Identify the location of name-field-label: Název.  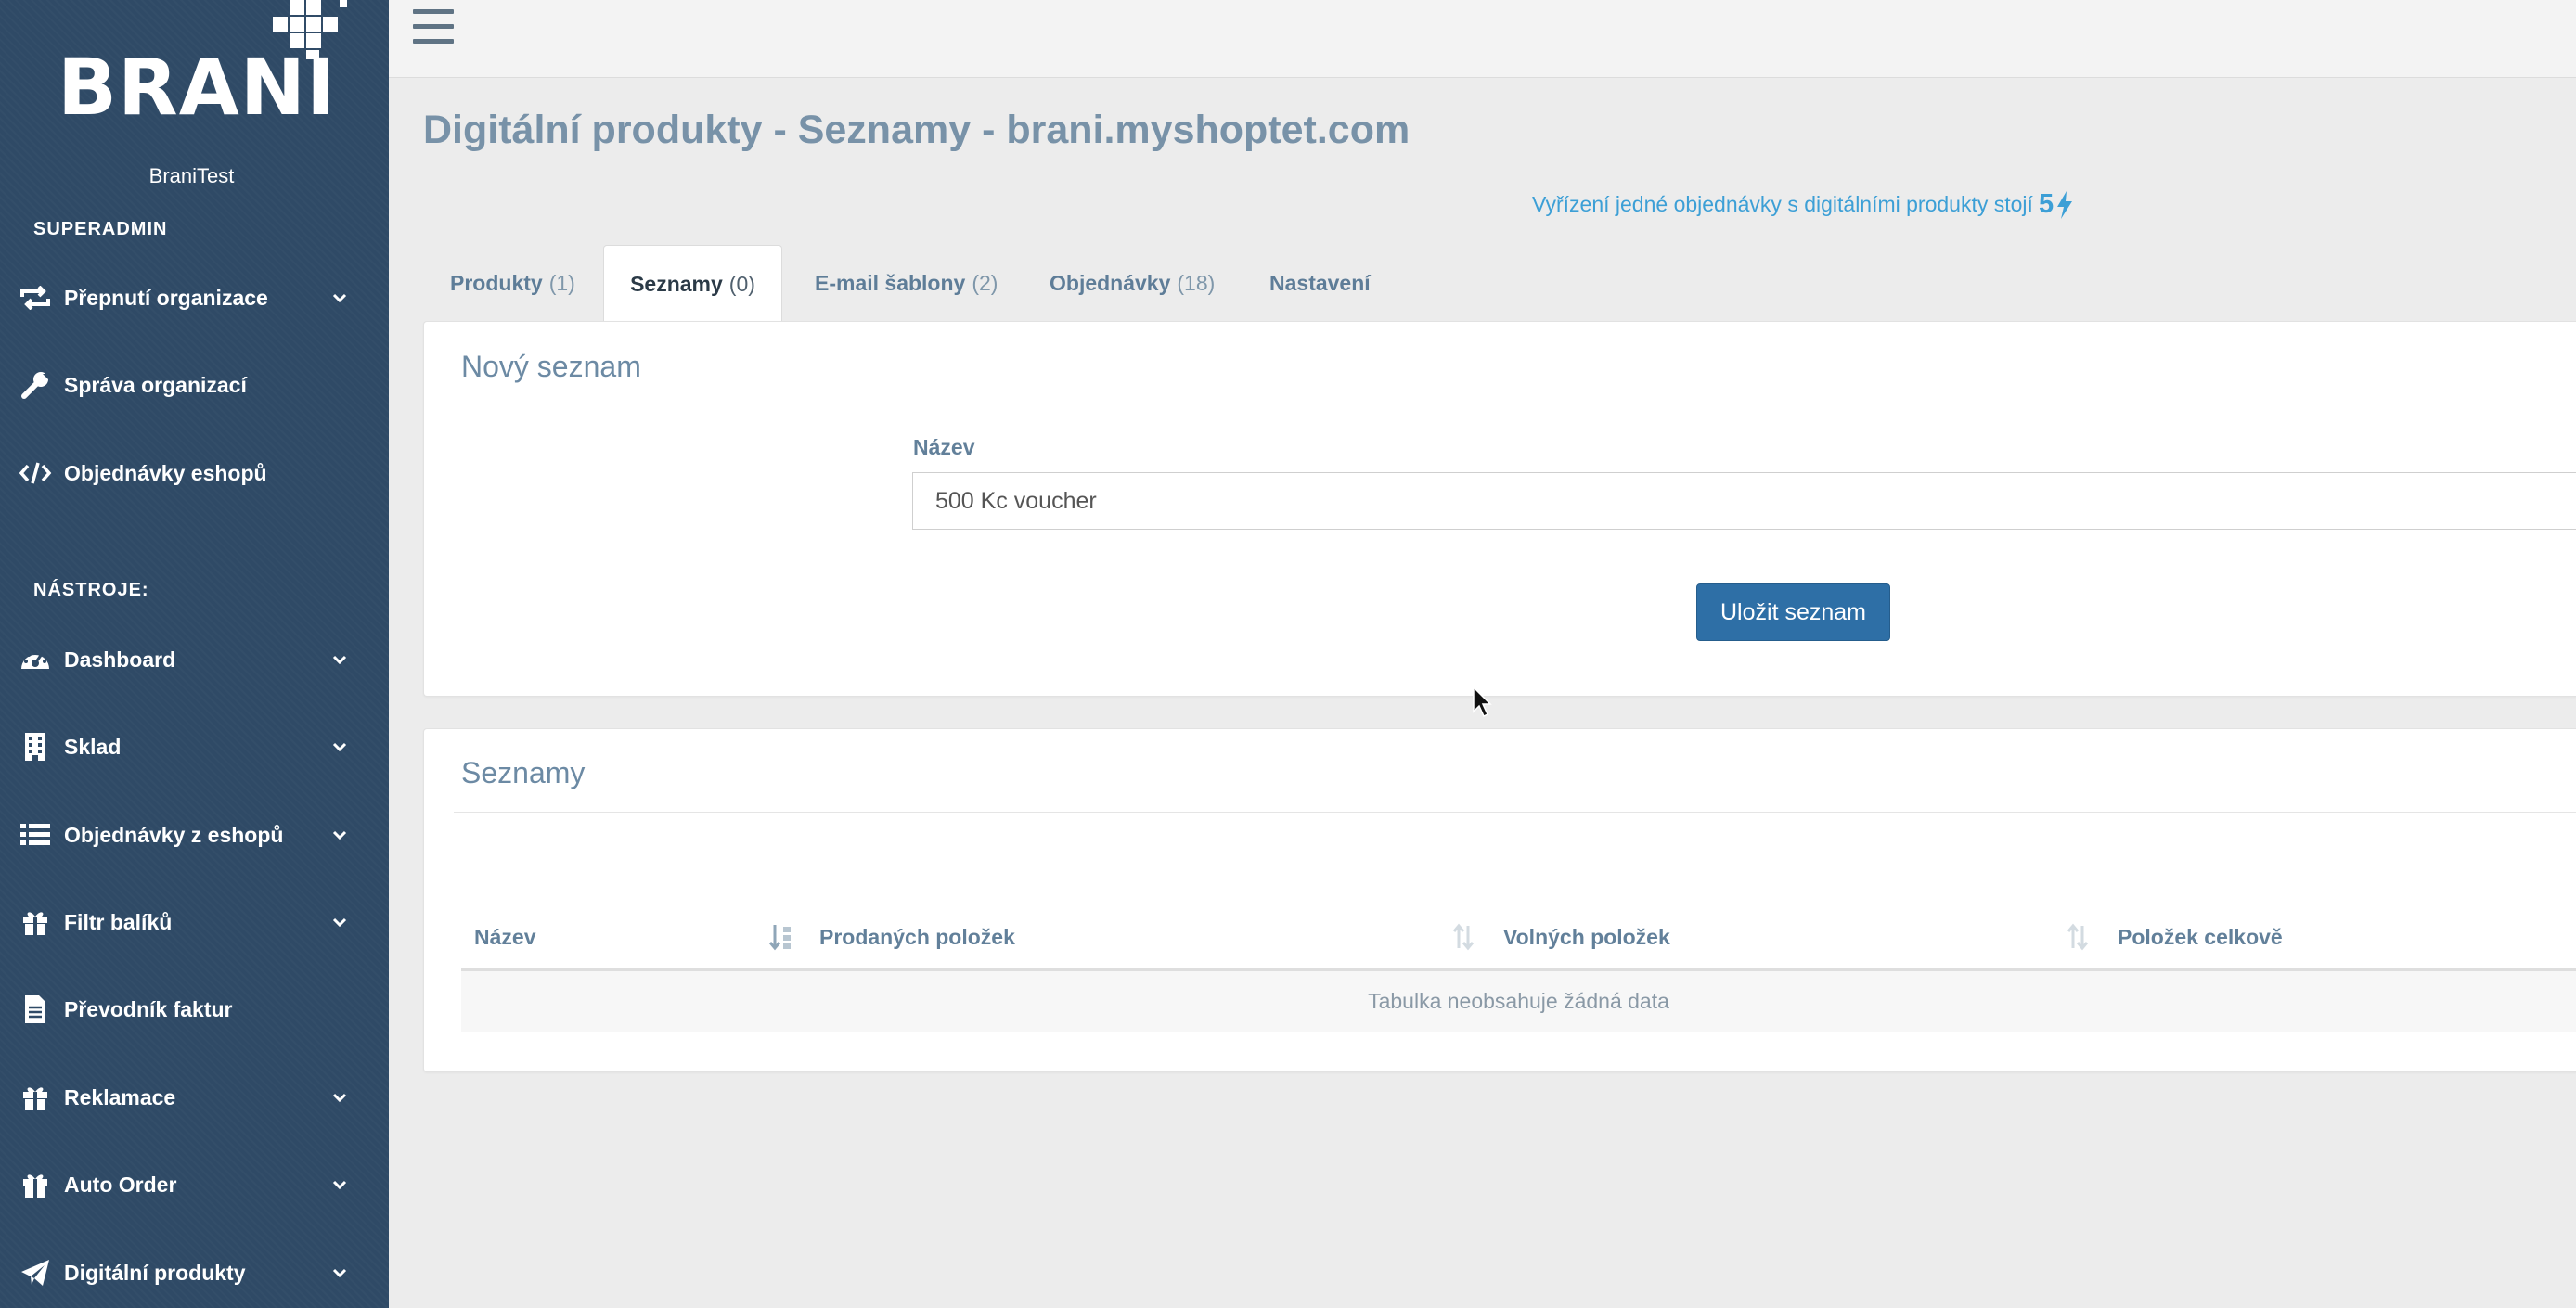
(944, 447).